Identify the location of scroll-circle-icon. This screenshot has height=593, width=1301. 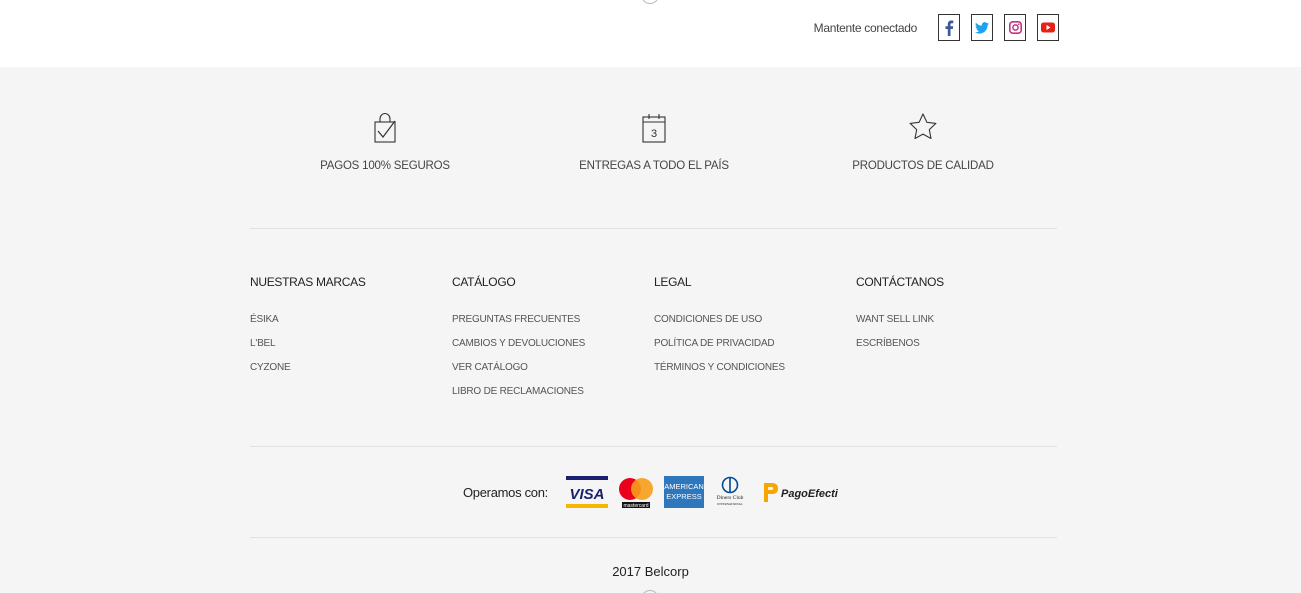
(650, 2).